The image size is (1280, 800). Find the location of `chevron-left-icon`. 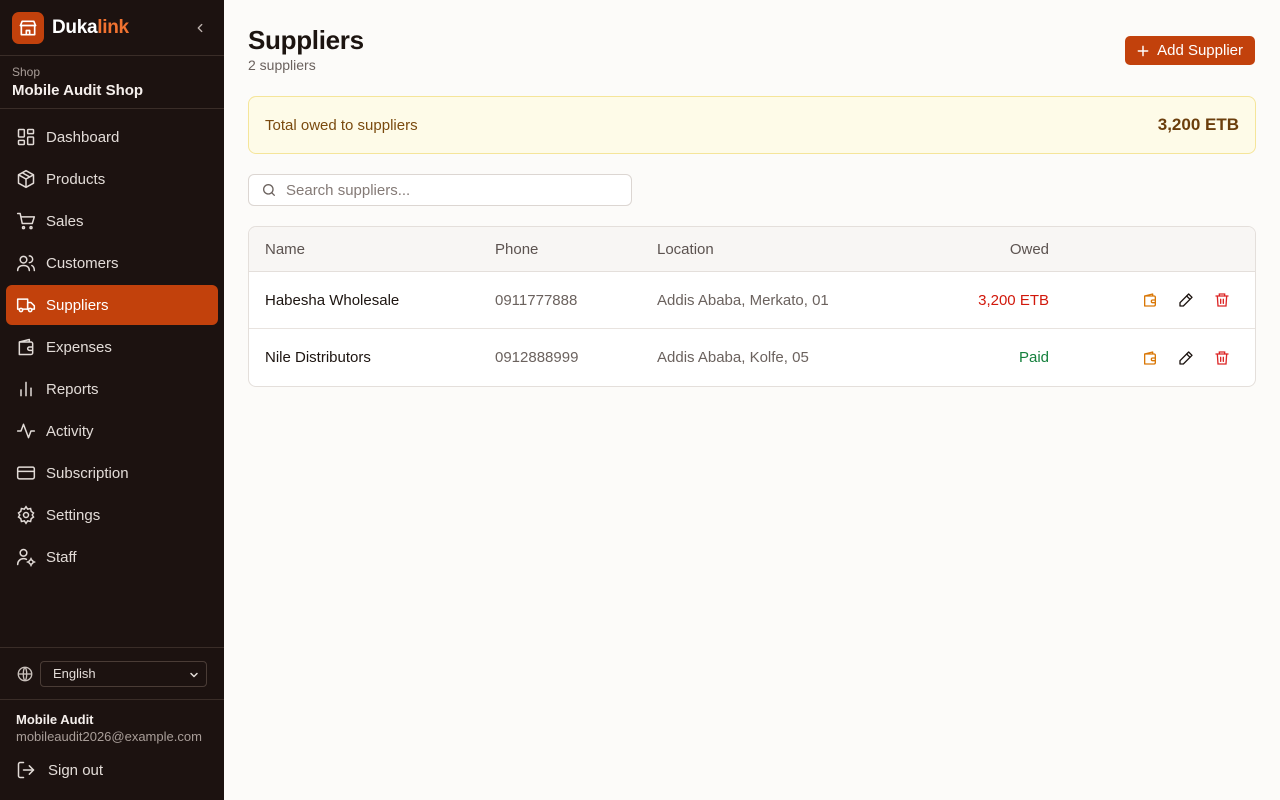

chevron-left-icon is located at coordinates (200, 28).